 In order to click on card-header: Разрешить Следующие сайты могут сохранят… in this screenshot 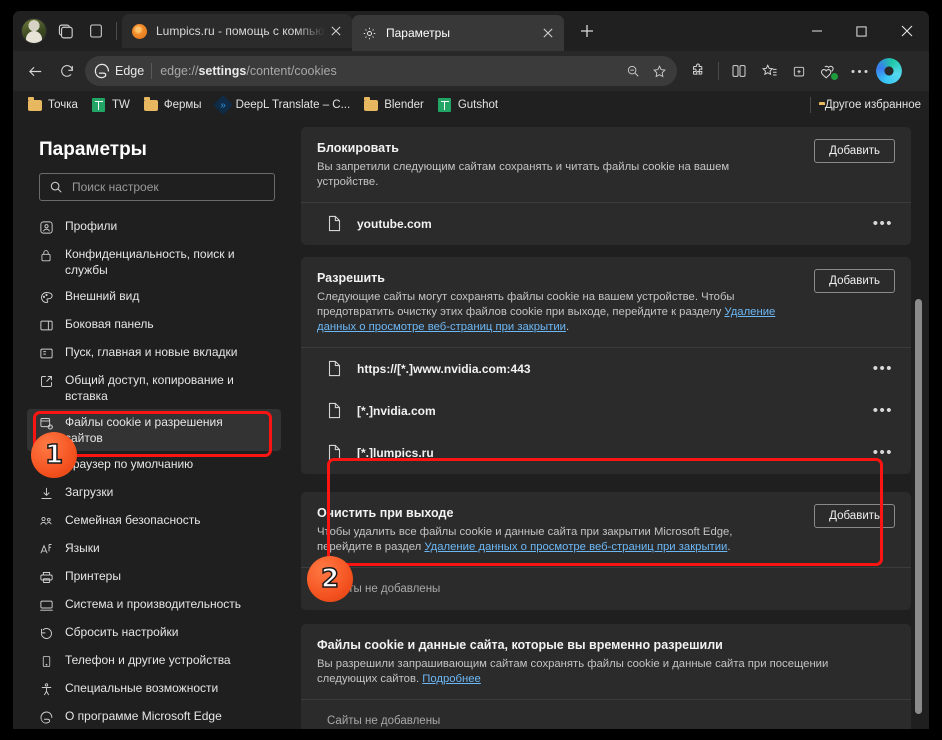, I will do `click(606, 302)`.